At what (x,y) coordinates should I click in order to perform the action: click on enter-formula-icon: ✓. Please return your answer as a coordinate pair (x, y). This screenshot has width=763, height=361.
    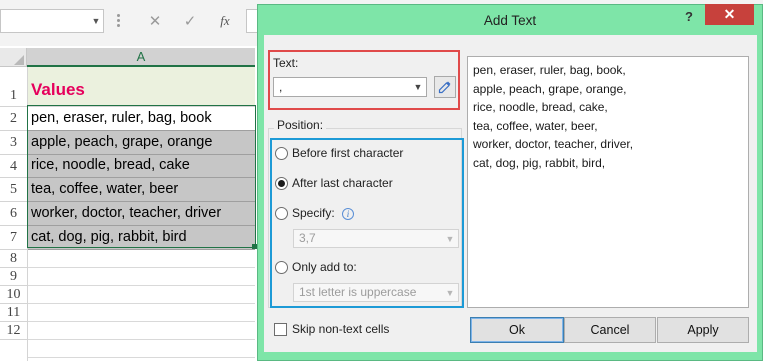
    Looking at the image, I should click on (190, 21).